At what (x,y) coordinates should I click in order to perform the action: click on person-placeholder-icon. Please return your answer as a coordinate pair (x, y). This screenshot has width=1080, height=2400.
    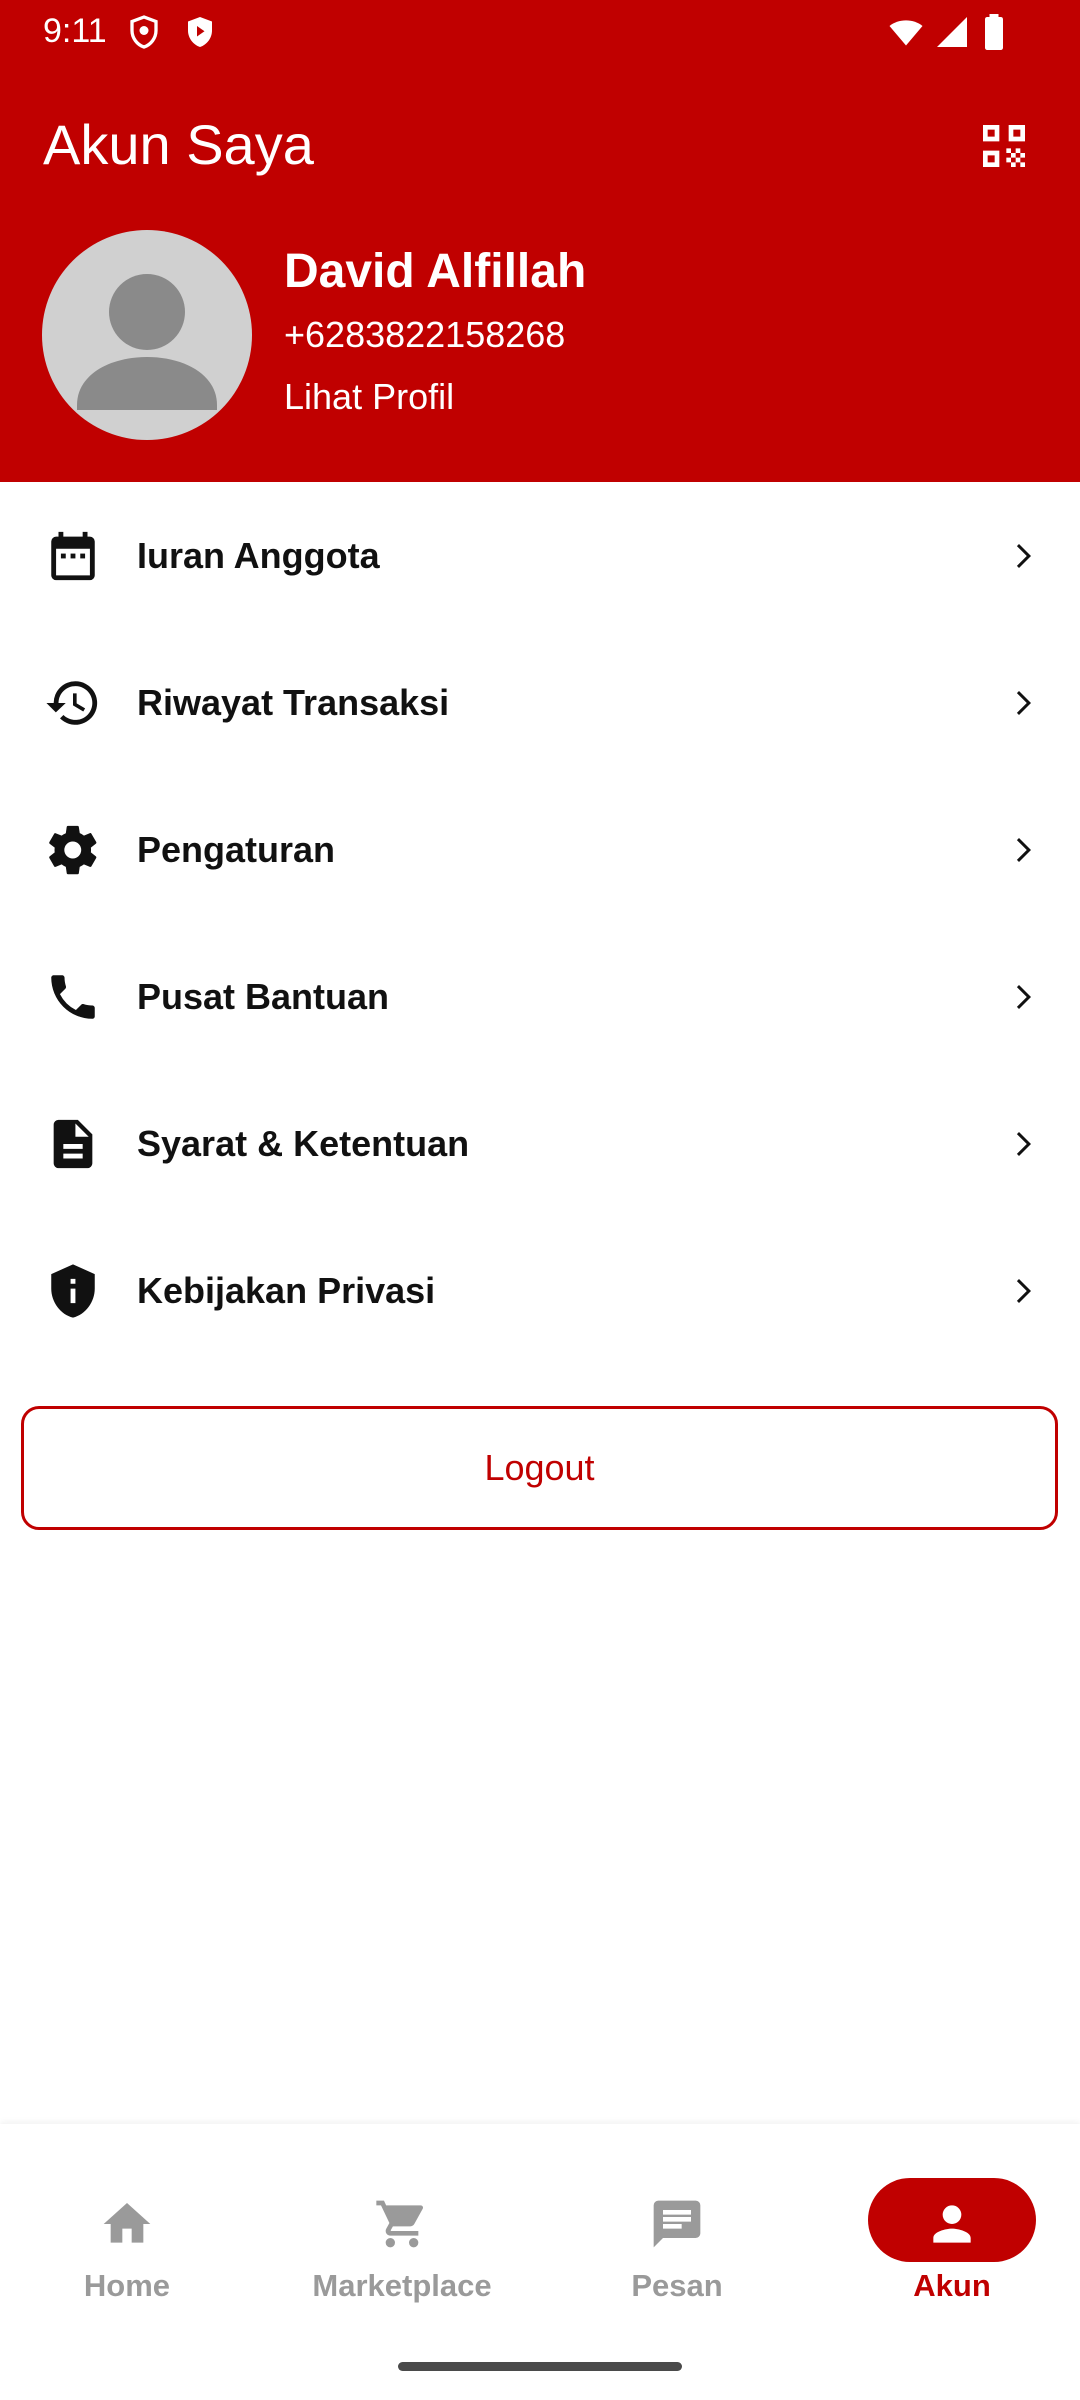
    Looking at the image, I should click on (147, 342).